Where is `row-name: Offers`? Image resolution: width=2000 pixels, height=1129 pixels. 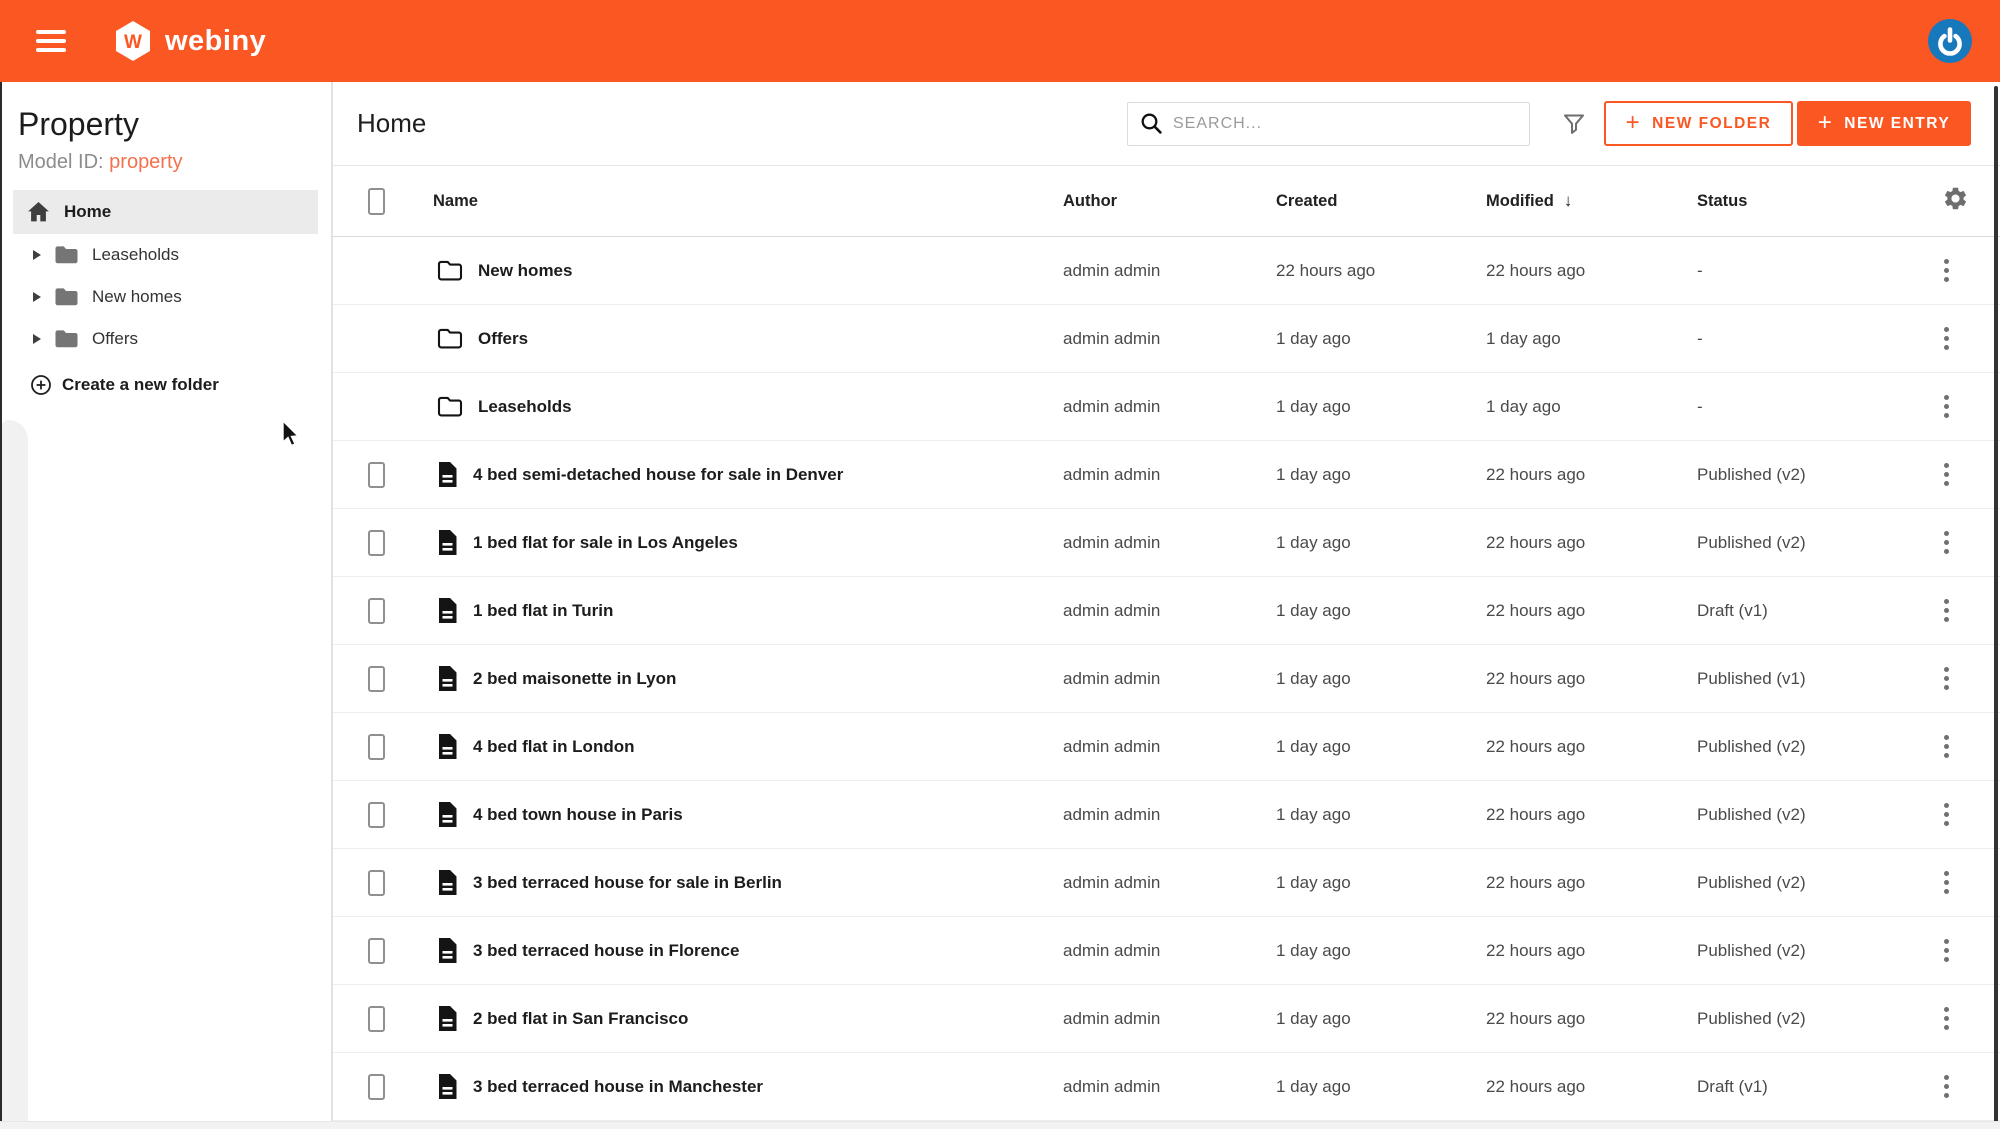 row-name: Offers is located at coordinates (503, 339).